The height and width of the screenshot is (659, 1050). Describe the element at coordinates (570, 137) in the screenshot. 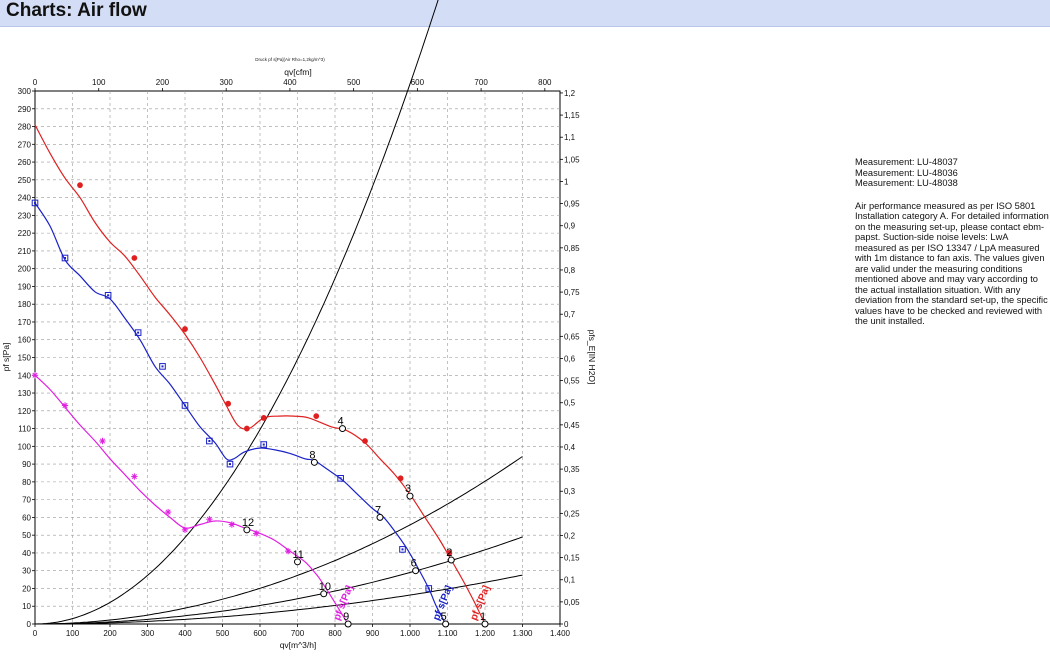

I see `y-right-tick-label: 1,1` at that location.